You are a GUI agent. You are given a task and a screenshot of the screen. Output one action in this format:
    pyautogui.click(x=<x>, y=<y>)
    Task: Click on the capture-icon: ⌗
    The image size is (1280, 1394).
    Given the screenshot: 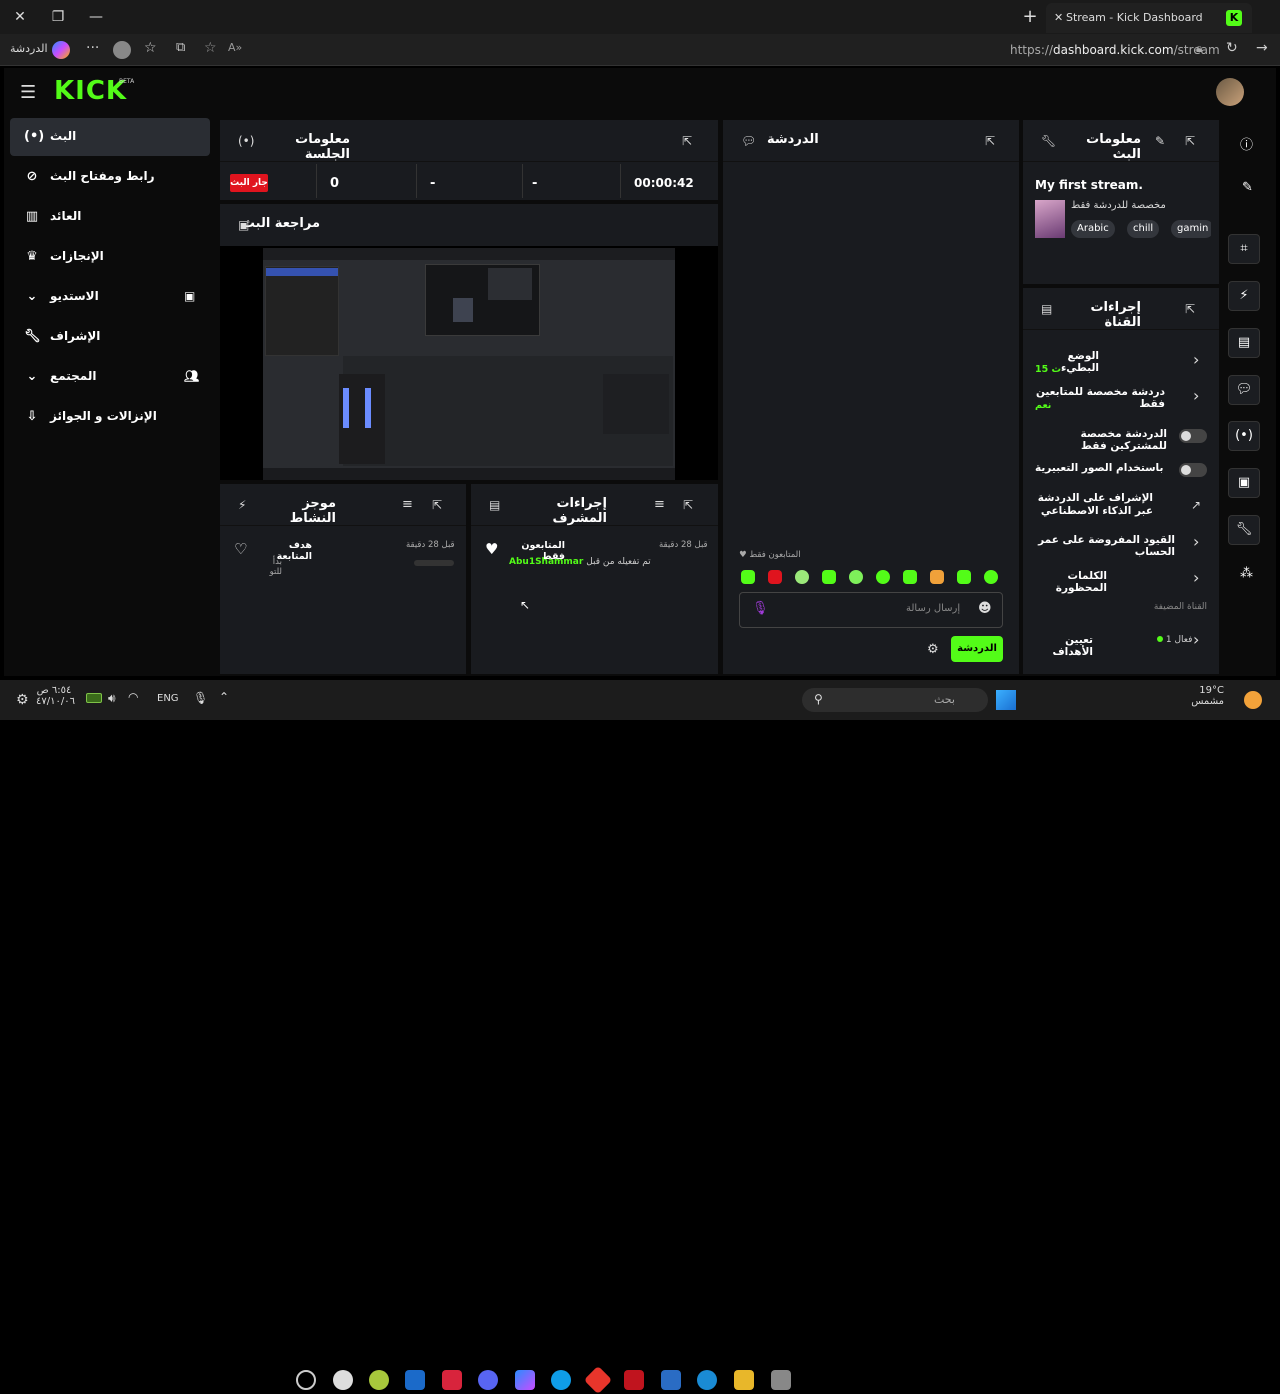 What is the action you would take?
    pyautogui.click(x=1244, y=248)
    